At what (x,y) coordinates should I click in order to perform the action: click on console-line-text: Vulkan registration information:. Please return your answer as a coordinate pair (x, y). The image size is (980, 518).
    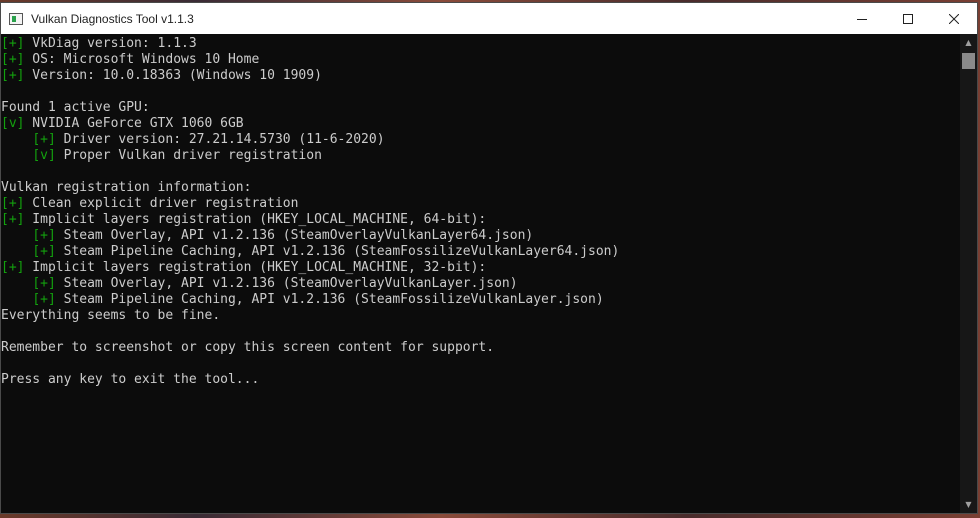
    Looking at the image, I should click on (126, 187).